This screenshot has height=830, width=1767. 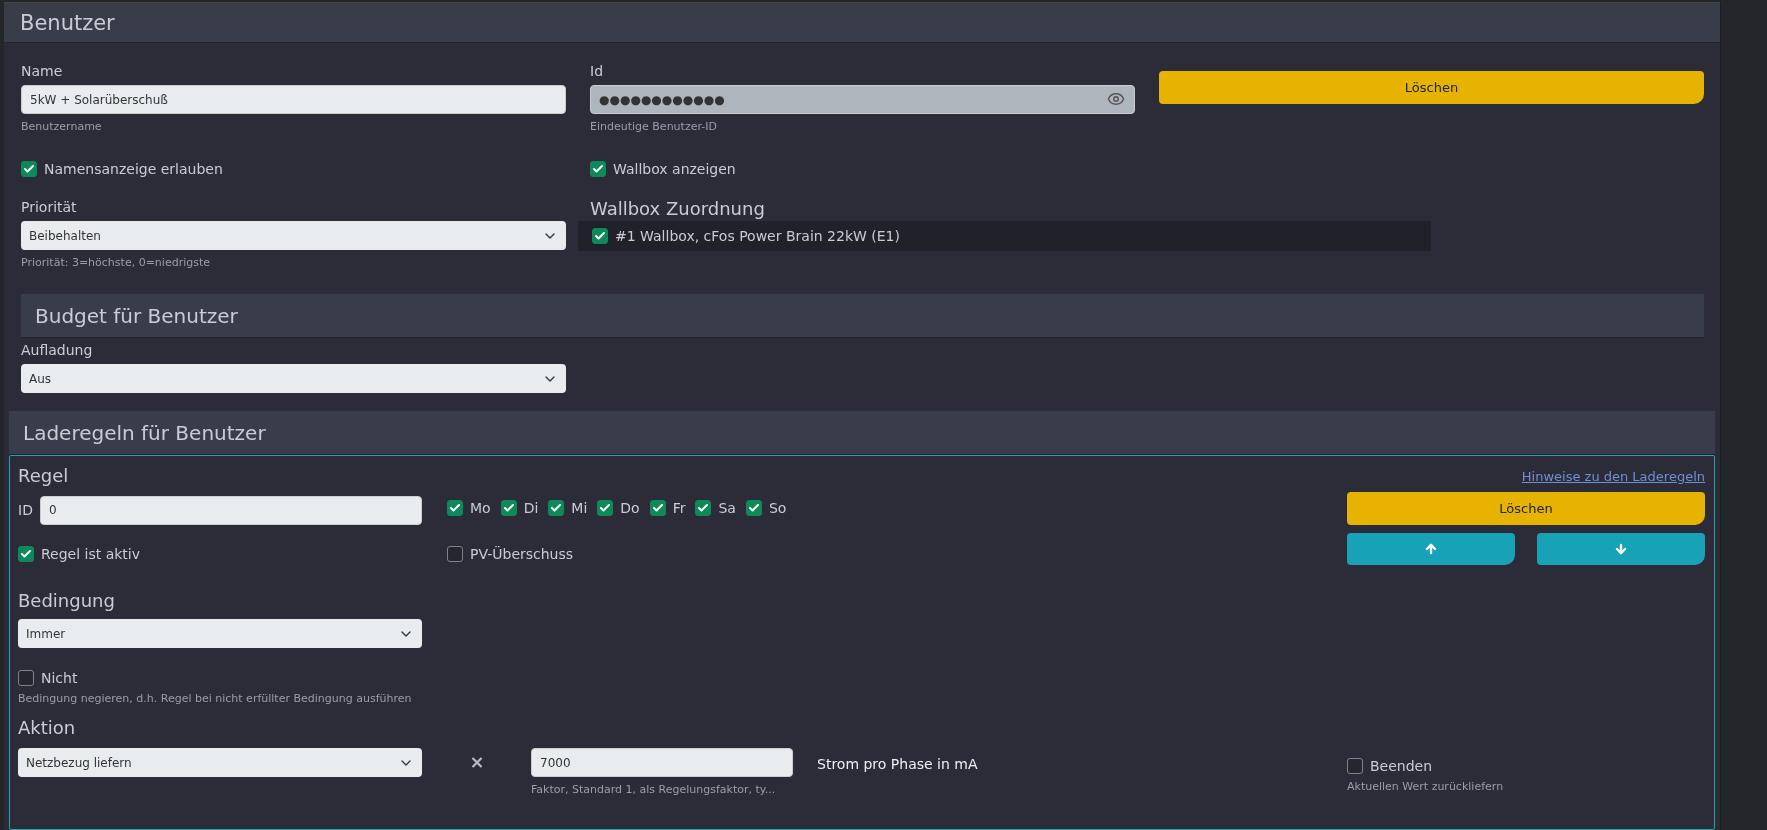 What do you see at coordinates (47, 728) in the screenshot?
I see `section-title: Aktion` at bounding box center [47, 728].